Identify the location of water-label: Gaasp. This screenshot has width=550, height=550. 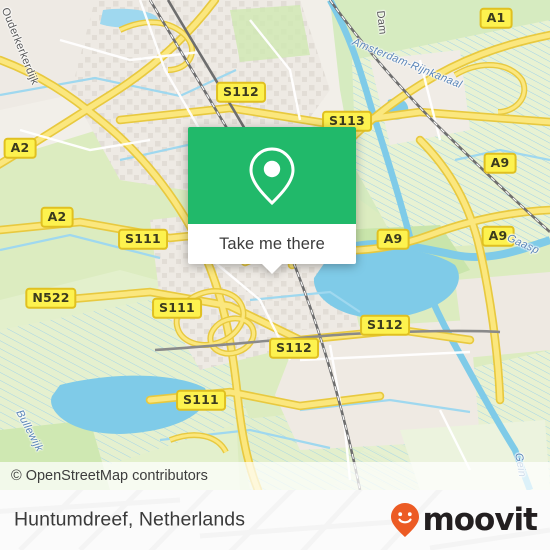
(523, 244).